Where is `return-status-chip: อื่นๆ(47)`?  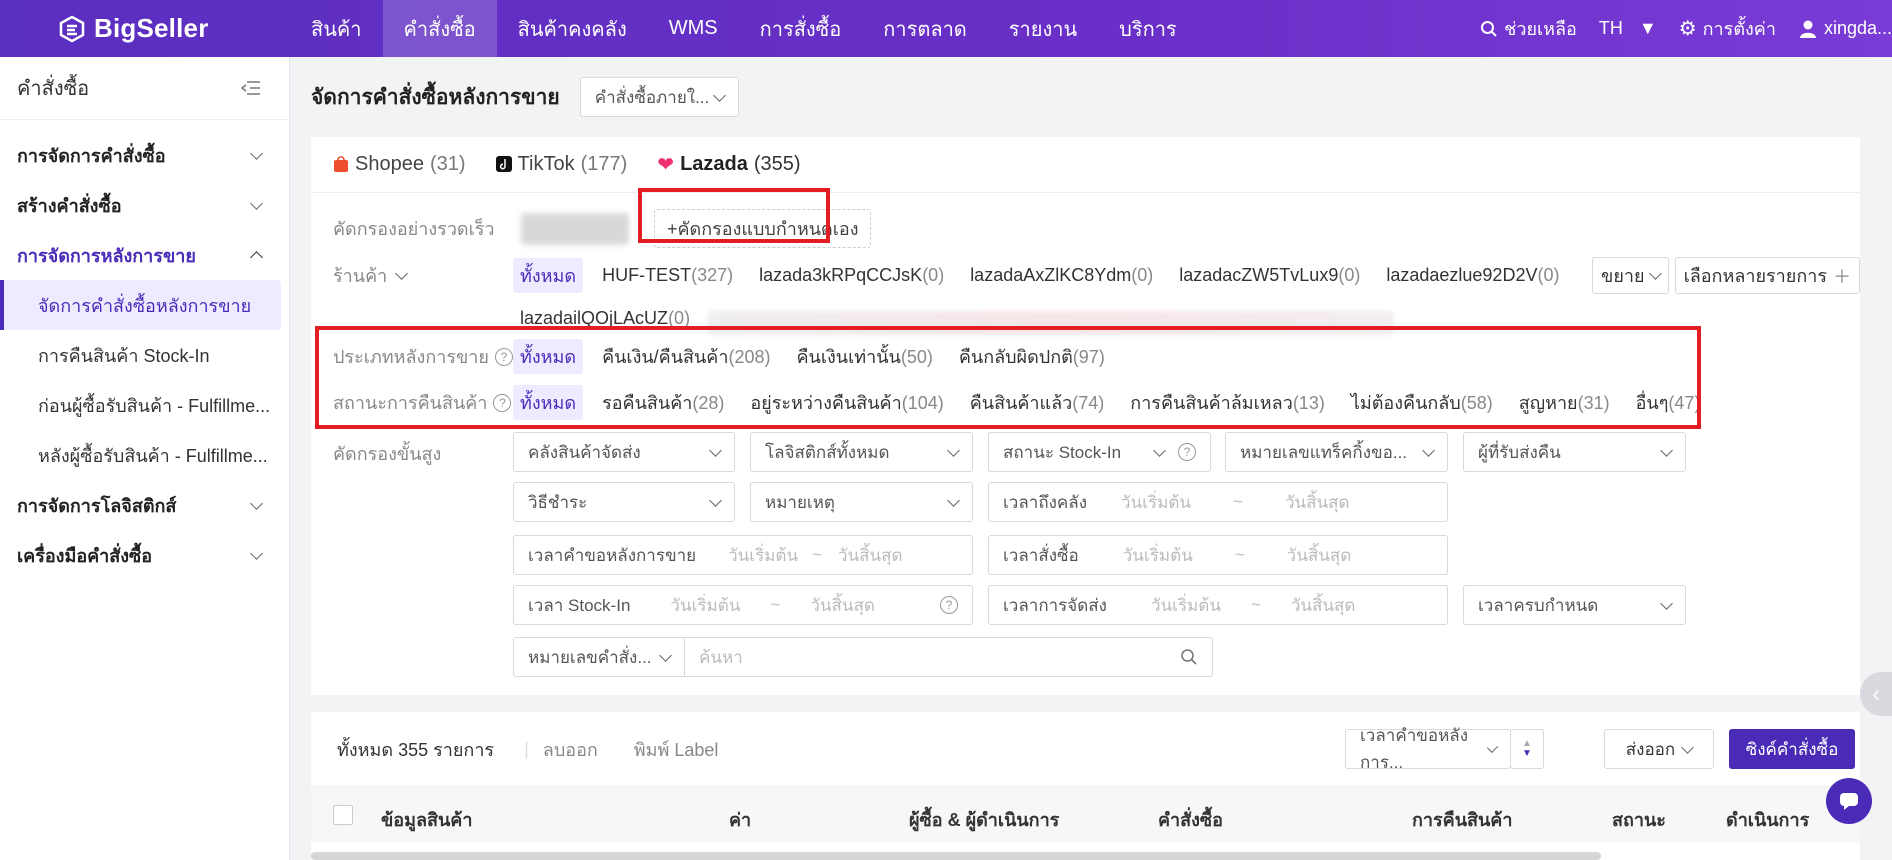
return-status-chip: อื่นๆ(47) is located at coordinates (1668, 402).